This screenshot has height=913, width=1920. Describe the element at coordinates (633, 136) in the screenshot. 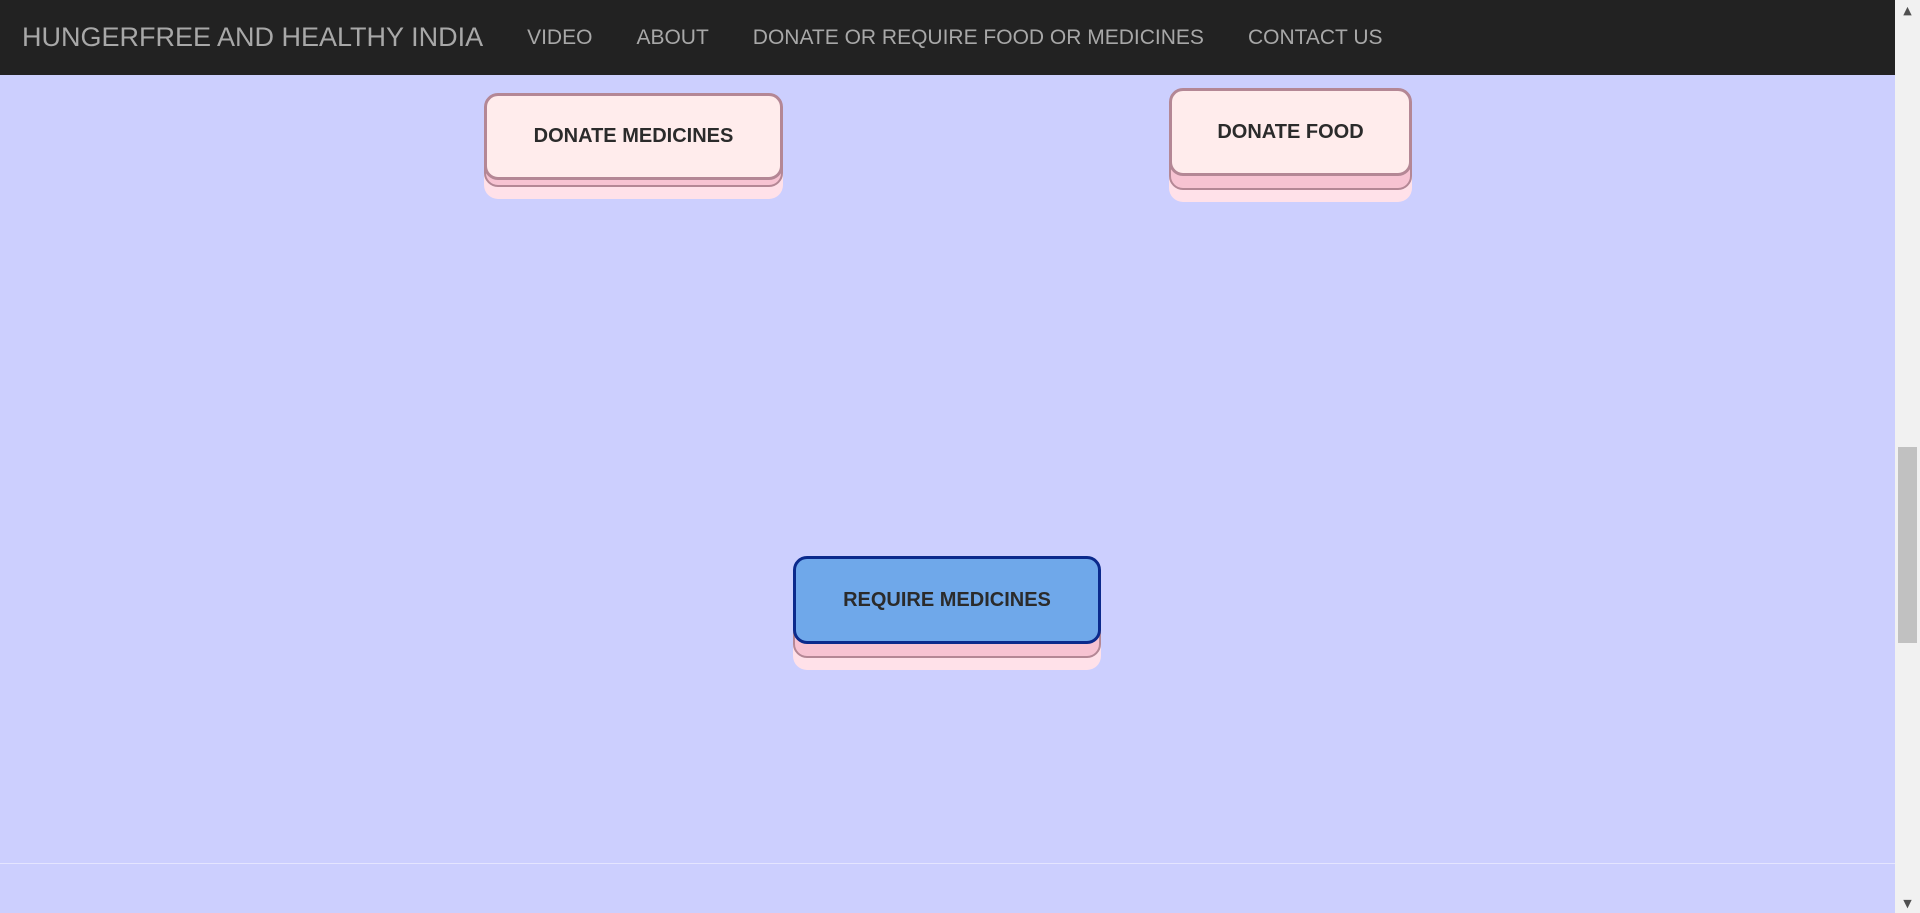

I see `donate-medicines-button: DONATE MEDICINES` at that location.